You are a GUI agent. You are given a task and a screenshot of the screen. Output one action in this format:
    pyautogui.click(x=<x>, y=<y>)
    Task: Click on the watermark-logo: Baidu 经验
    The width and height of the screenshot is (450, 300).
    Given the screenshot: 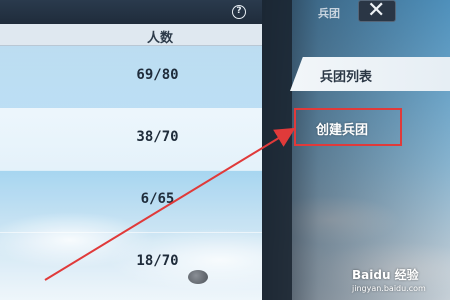 What is the action you would take?
    pyautogui.click(x=385, y=275)
    